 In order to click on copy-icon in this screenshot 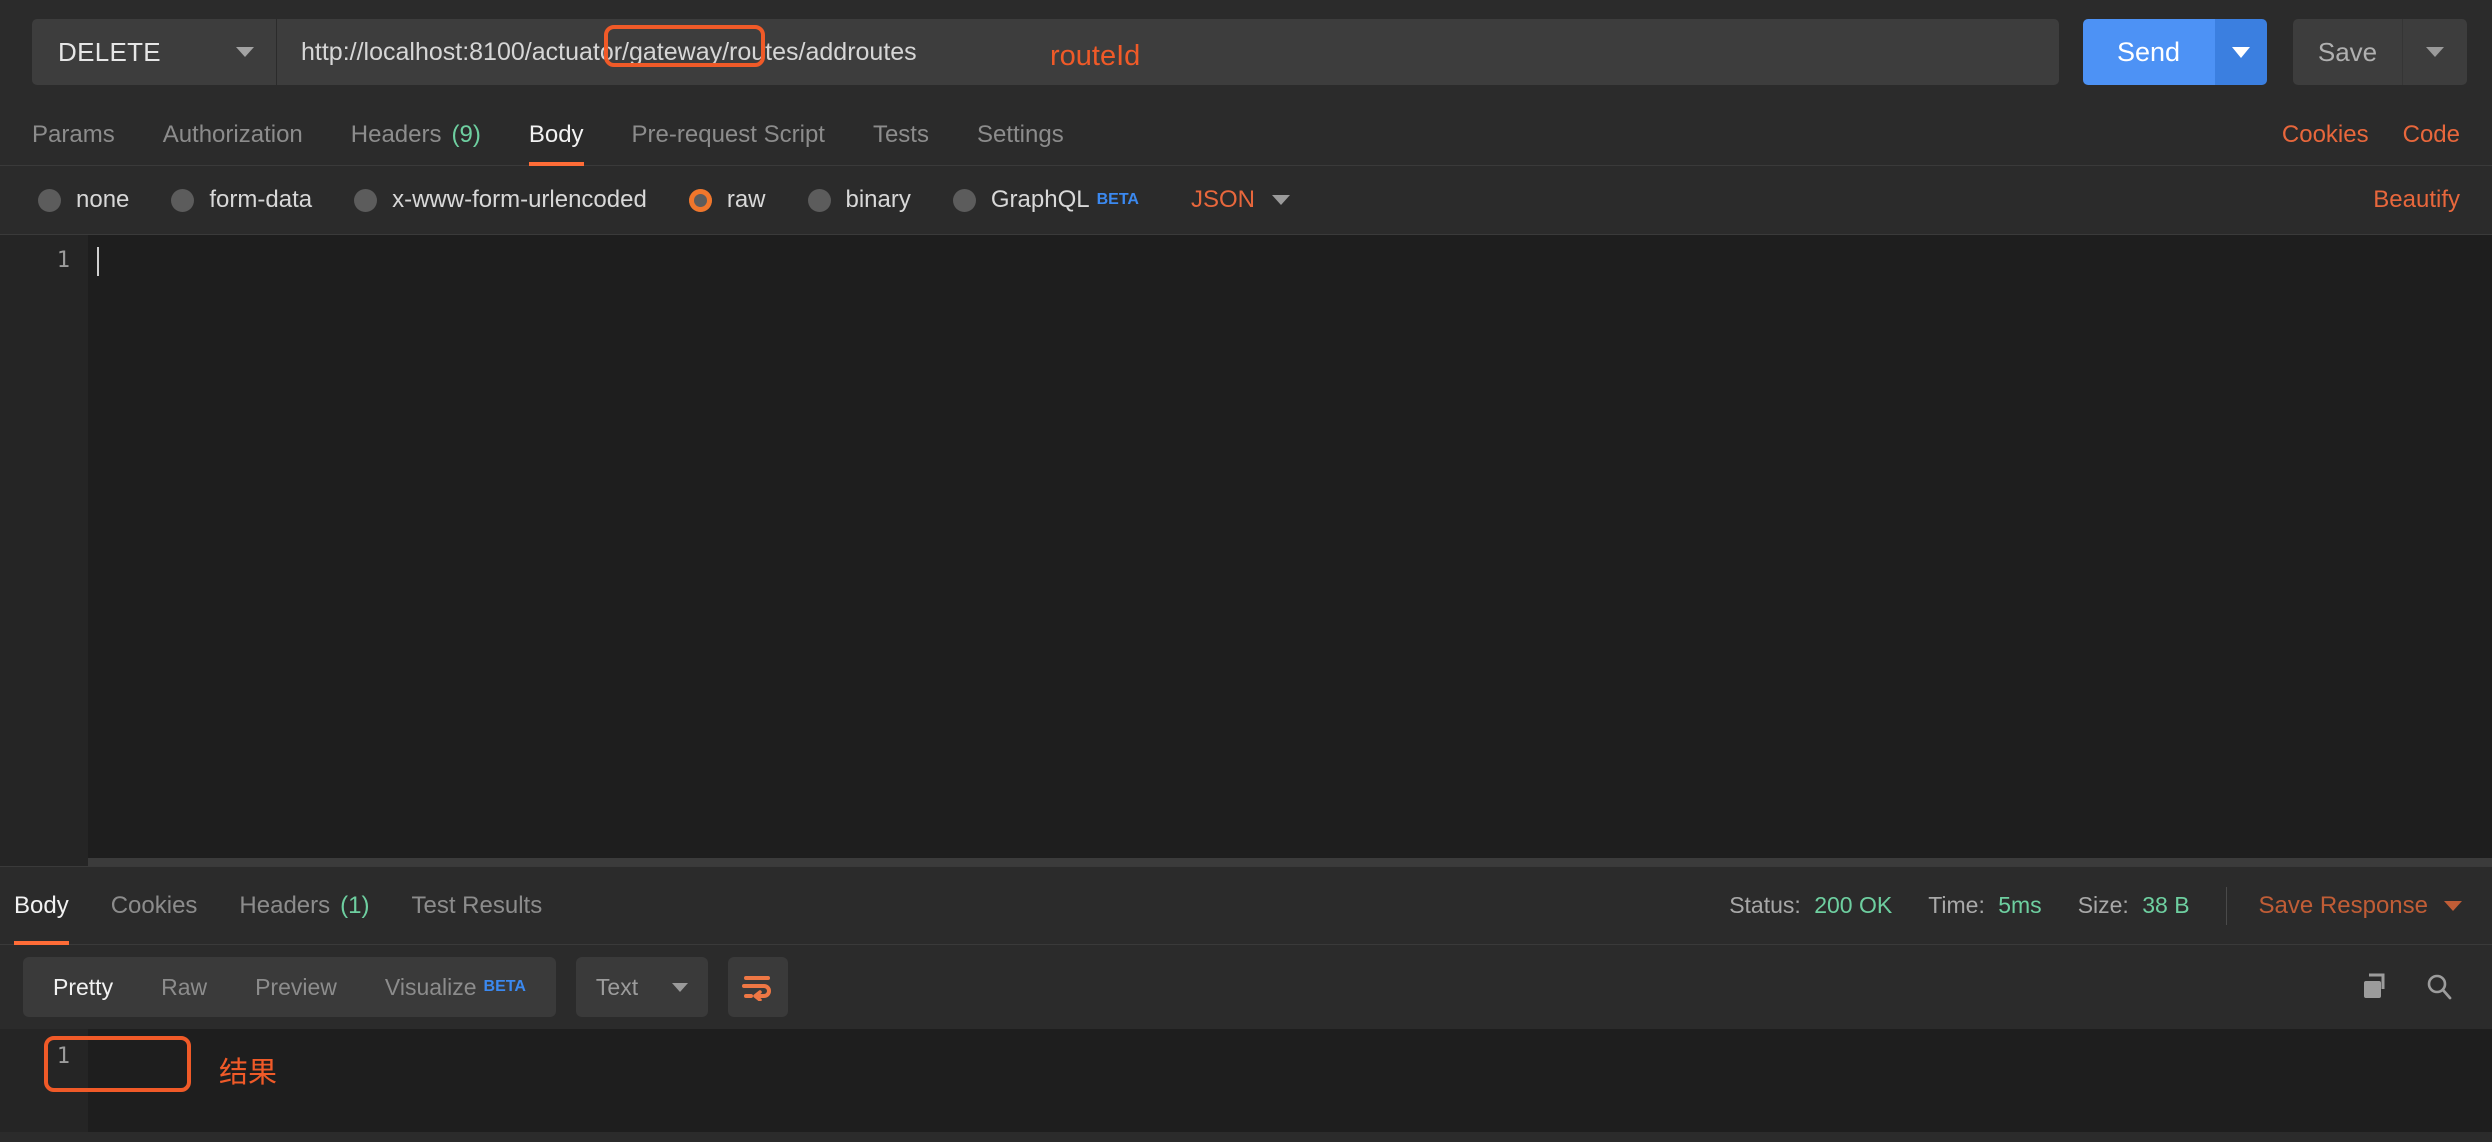, I will do `click(2374, 985)`.